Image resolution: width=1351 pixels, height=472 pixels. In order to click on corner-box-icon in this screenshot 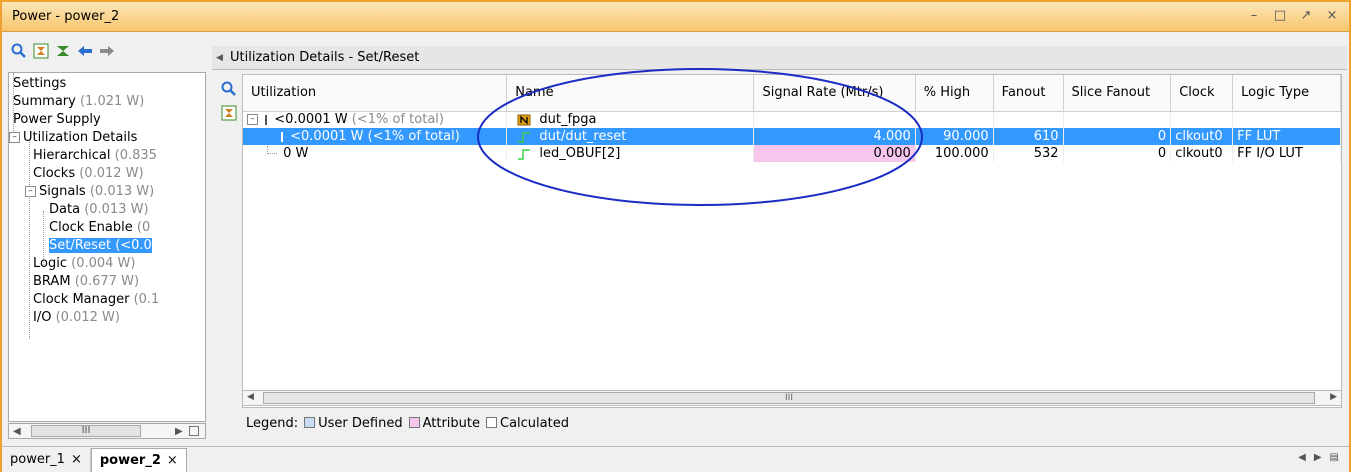, I will do `click(194, 431)`.